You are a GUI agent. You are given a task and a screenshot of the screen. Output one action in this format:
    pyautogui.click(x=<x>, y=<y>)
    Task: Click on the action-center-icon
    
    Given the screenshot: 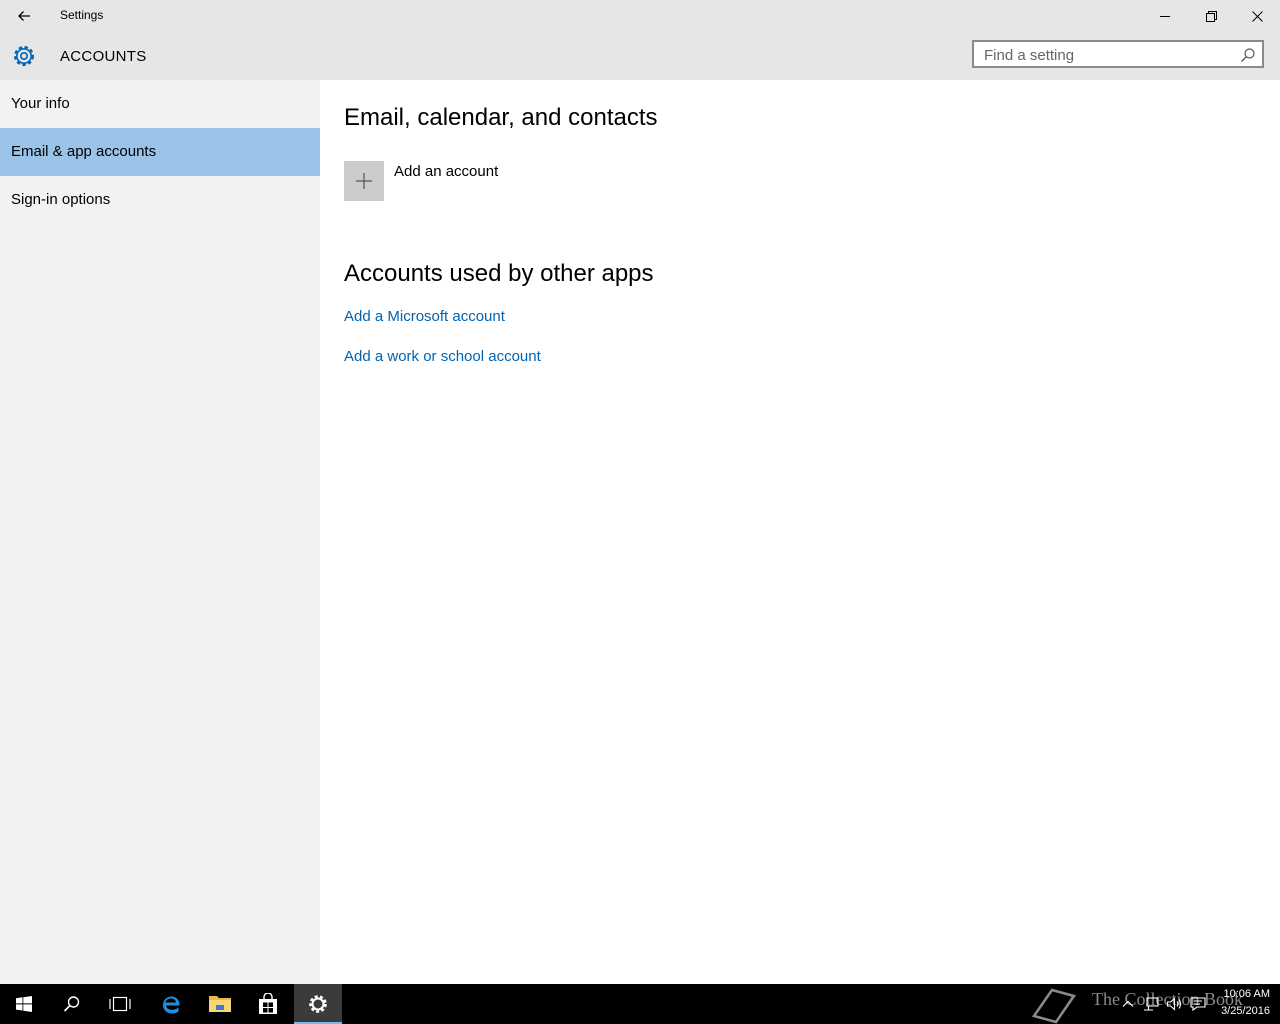 What is the action you would take?
    pyautogui.click(x=1198, y=1004)
    